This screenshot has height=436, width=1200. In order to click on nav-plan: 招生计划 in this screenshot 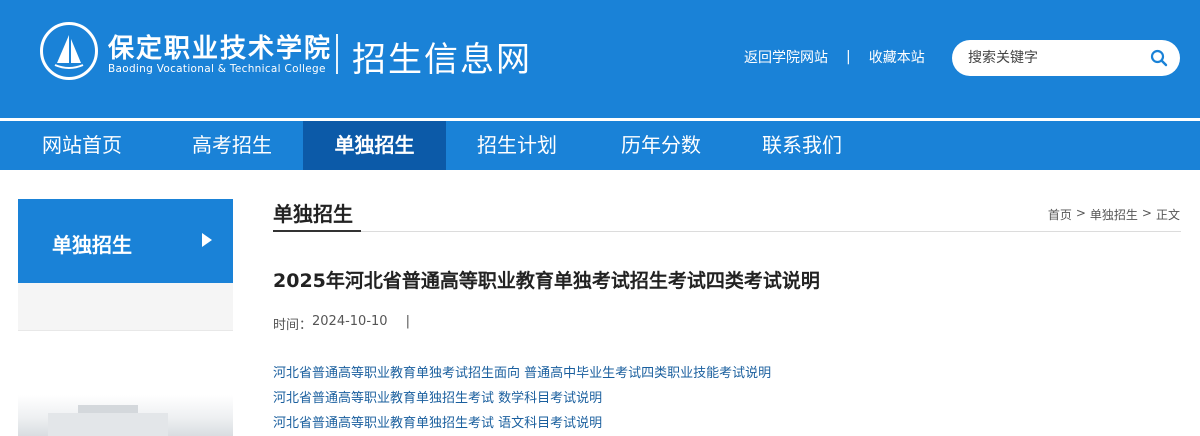, I will do `click(517, 145)`.